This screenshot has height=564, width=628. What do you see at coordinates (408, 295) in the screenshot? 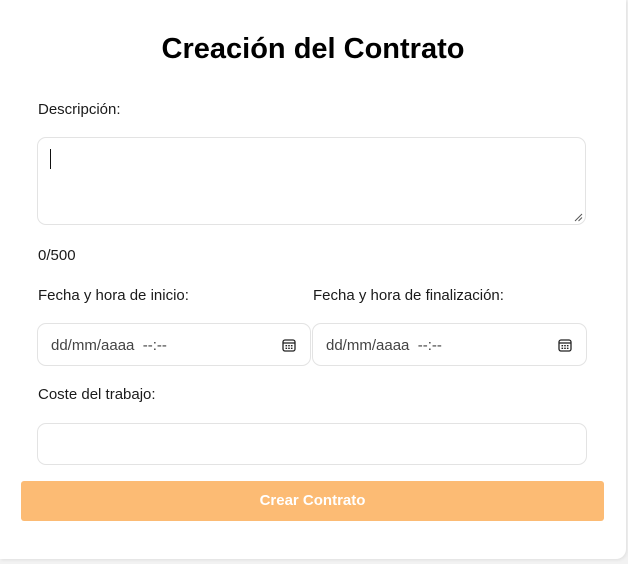
I see `end-datetime-label: Fecha y hora de finalización:` at bounding box center [408, 295].